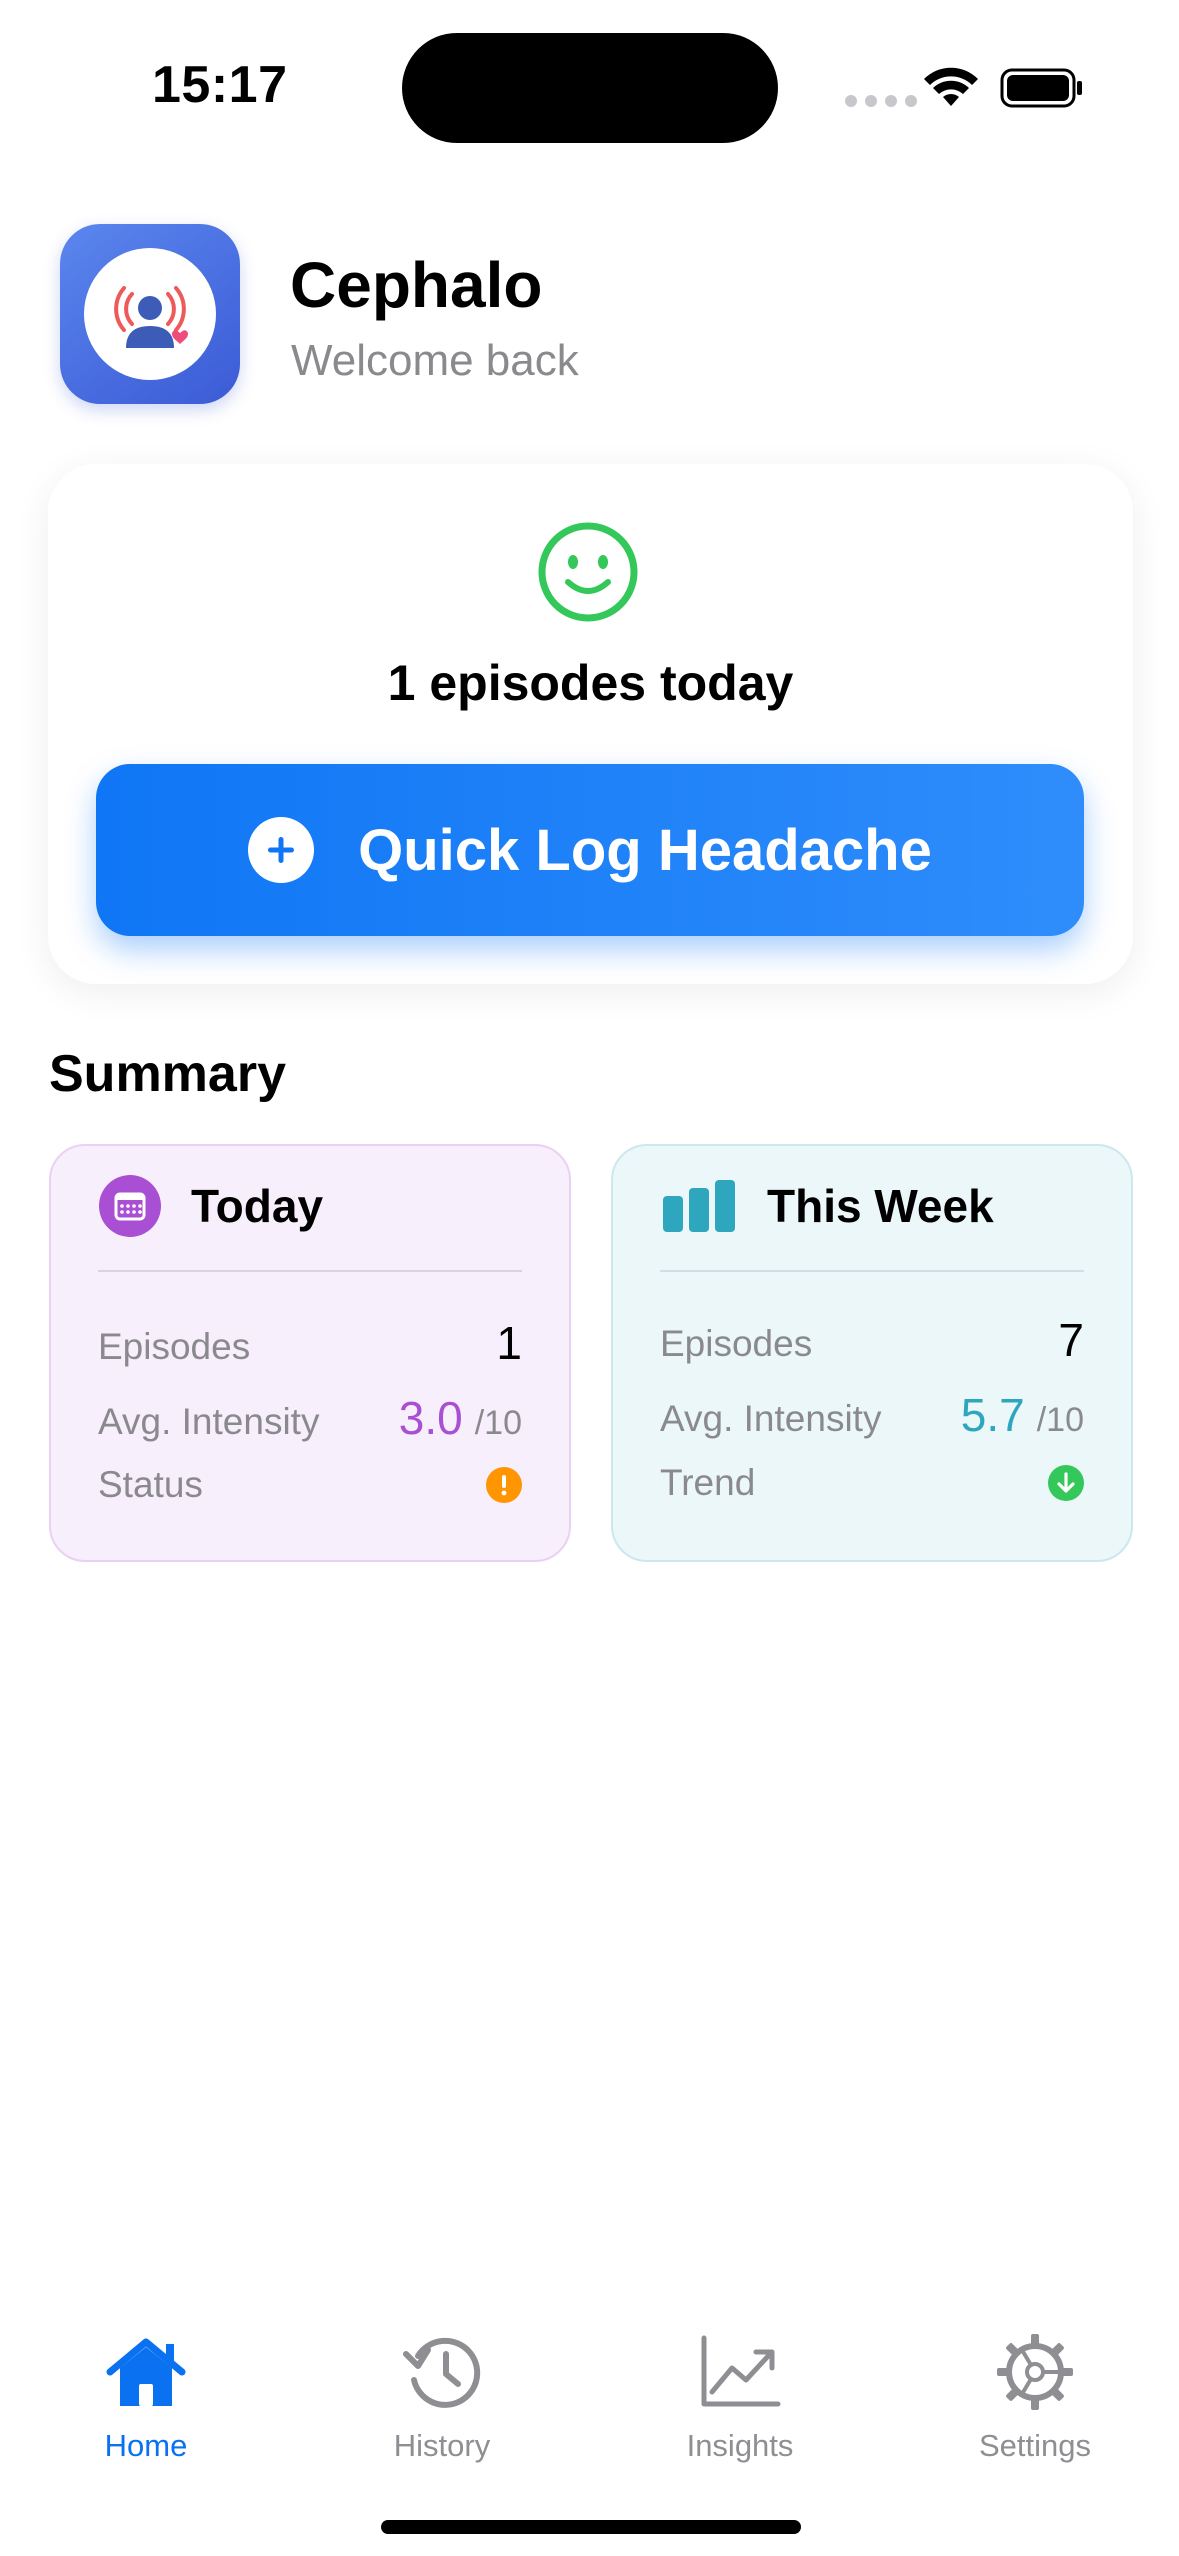 This screenshot has width=1179, height=2556. Describe the element at coordinates (740, 2445) in the screenshot. I see `tab-insights-label: Insights` at that location.